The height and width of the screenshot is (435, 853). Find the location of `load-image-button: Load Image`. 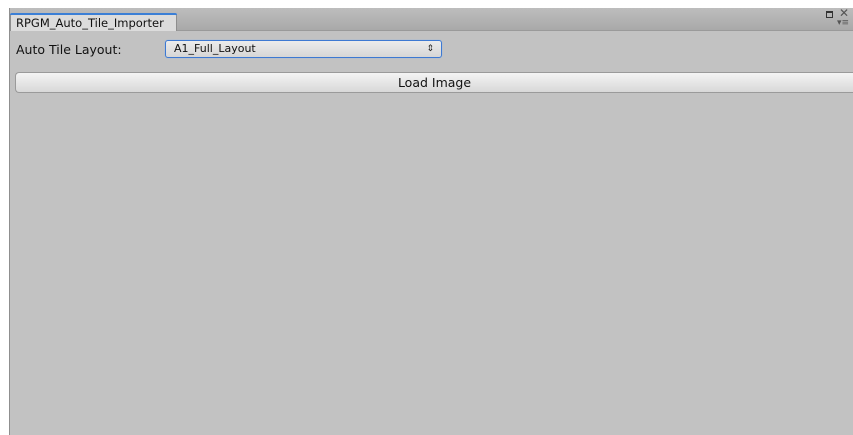

load-image-button: Load Image is located at coordinates (434, 82).